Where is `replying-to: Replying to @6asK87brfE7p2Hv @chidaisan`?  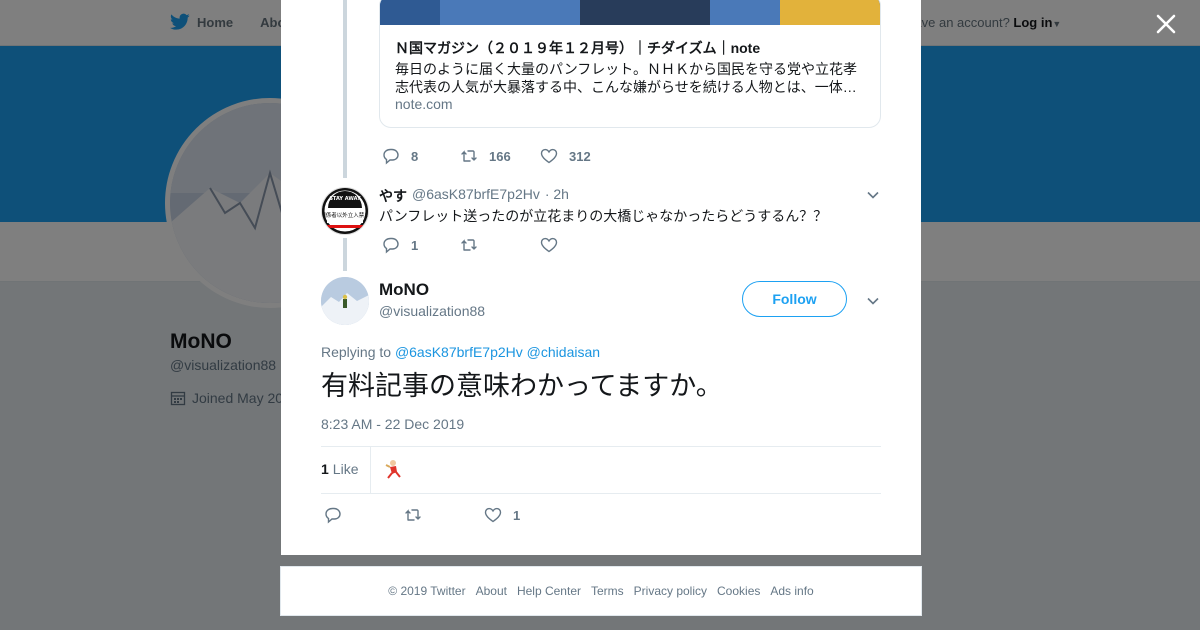 replying-to: Replying to @6asK87brfE7p2Hv @chidaisan is located at coordinates (460, 352).